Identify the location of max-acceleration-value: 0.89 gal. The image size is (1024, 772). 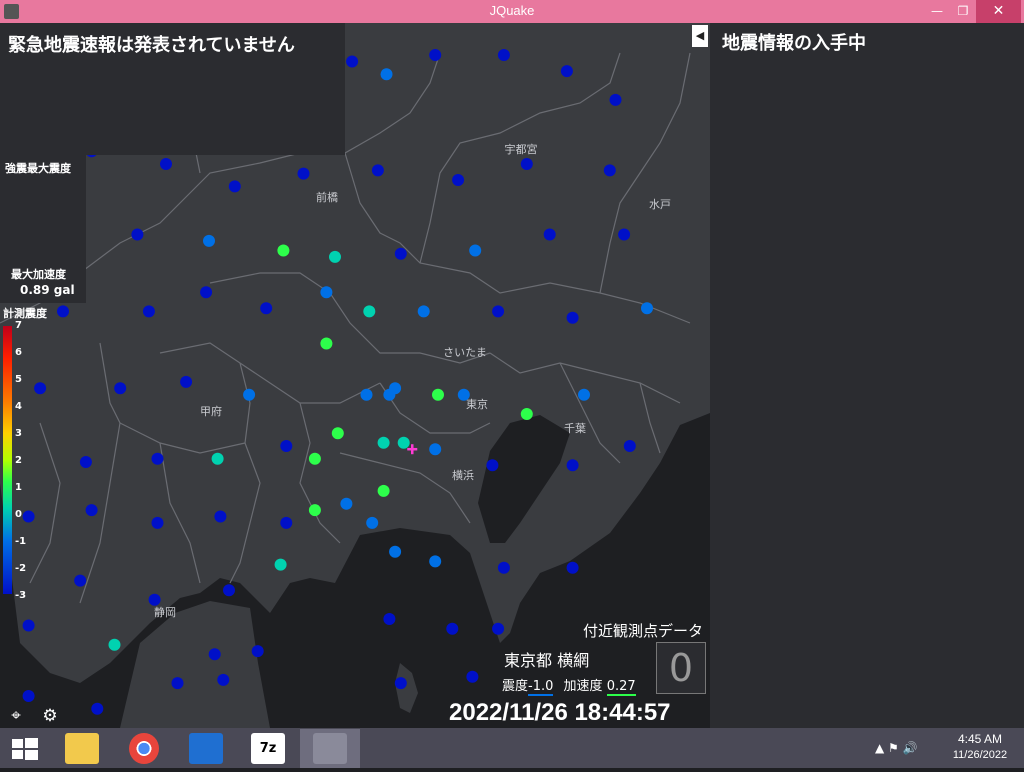
(47, 290).